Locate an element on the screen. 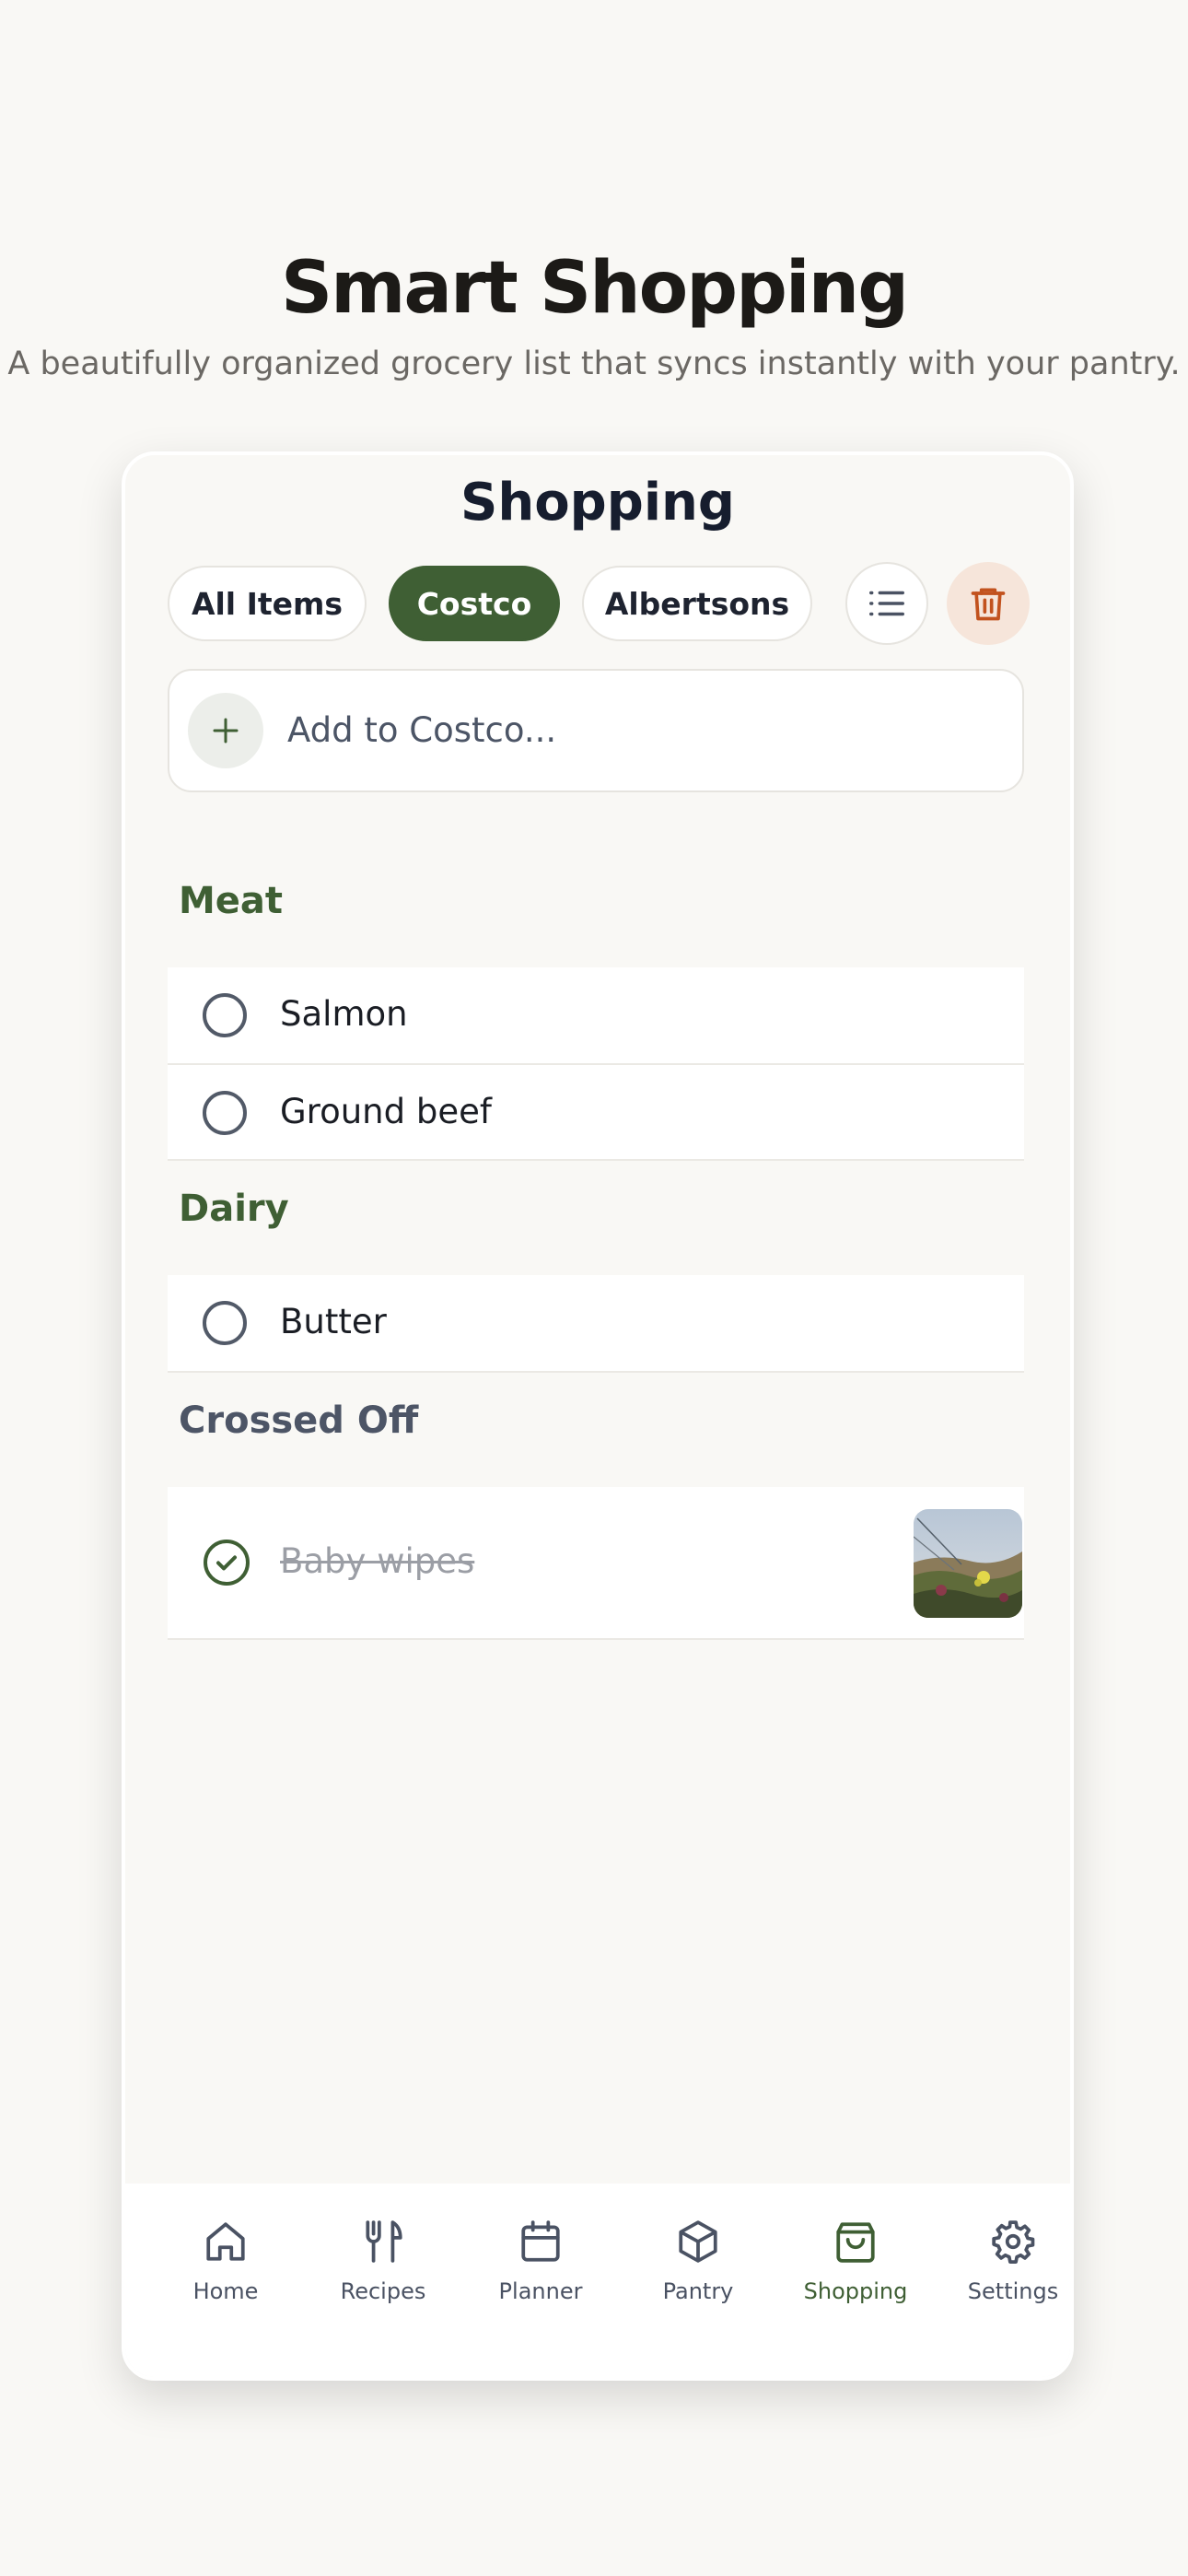  tab-shopping: Shopping is located at coordinates (855, 2274).